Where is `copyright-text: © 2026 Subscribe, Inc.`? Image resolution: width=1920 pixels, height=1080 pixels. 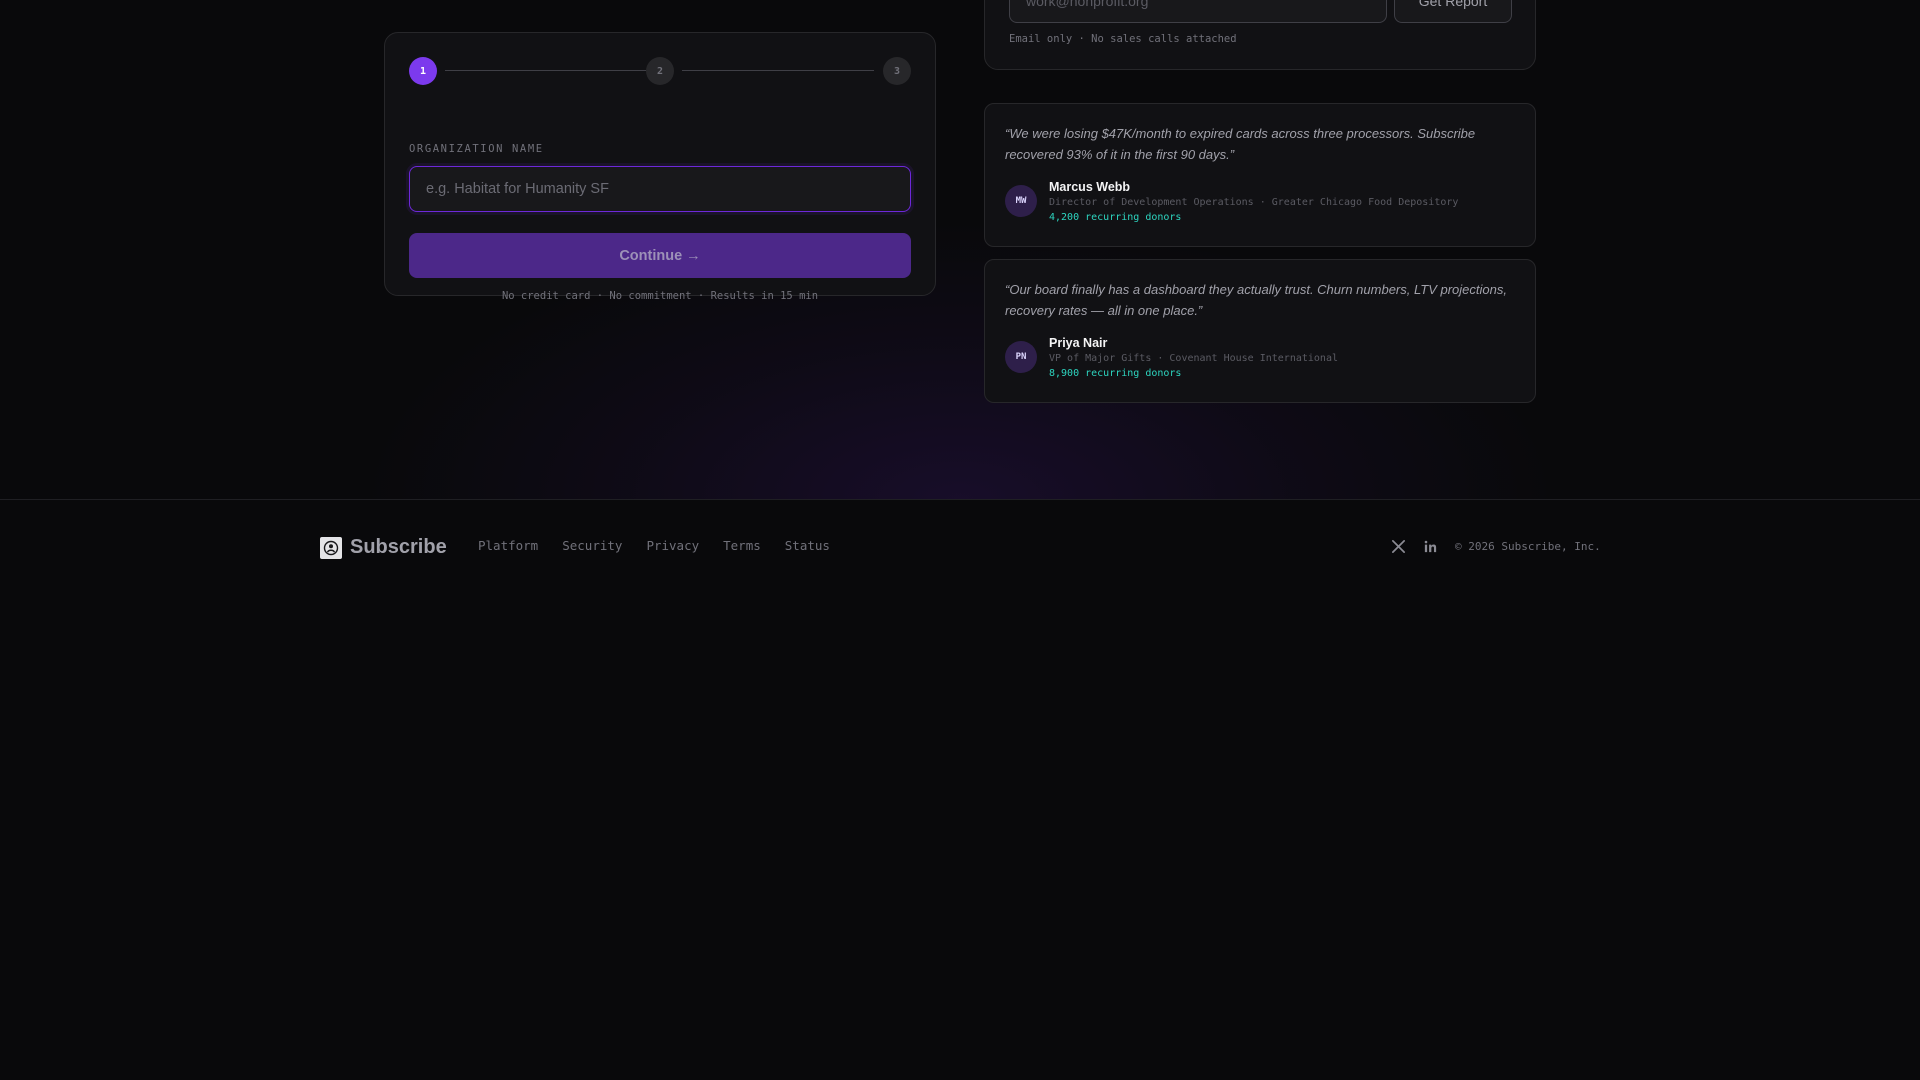 copyright-text: © 2026 Subscribe, Inc. is located at coordinates (1528, 546).